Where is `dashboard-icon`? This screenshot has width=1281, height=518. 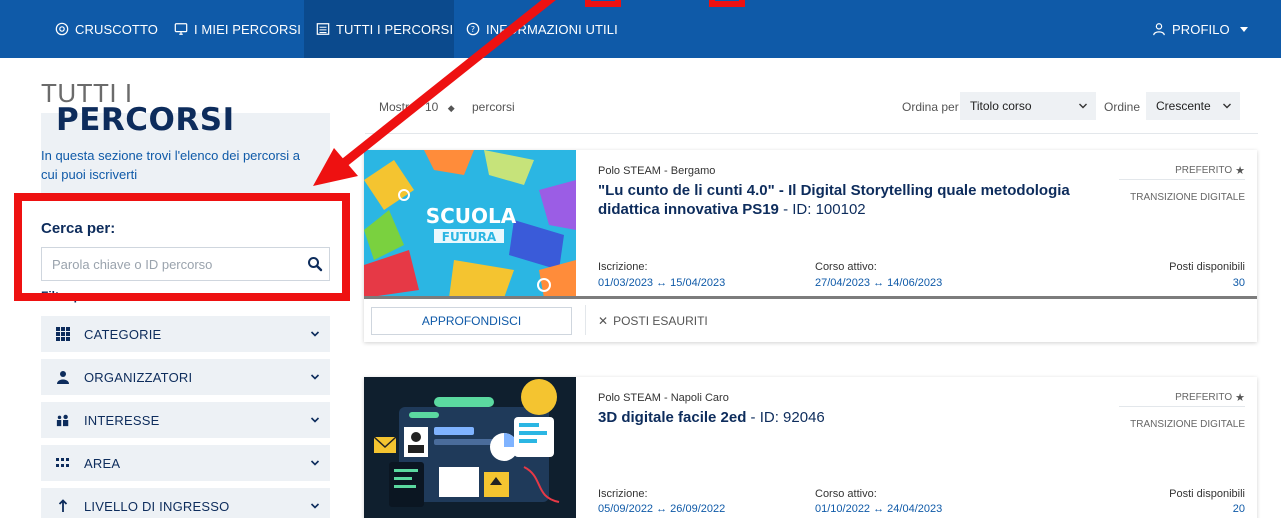 dashboard-icon is located at coordinates (62, 29).